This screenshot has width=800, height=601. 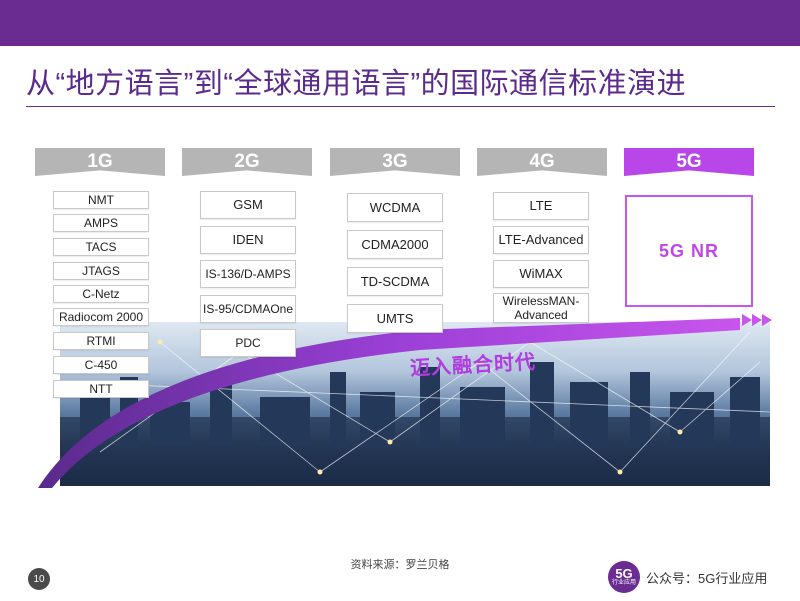 What do you see at coordinates (689, 251) in the screenshot?
I see `standard-item-5g-nr: 5G NR` at bounding box center [689, 251].